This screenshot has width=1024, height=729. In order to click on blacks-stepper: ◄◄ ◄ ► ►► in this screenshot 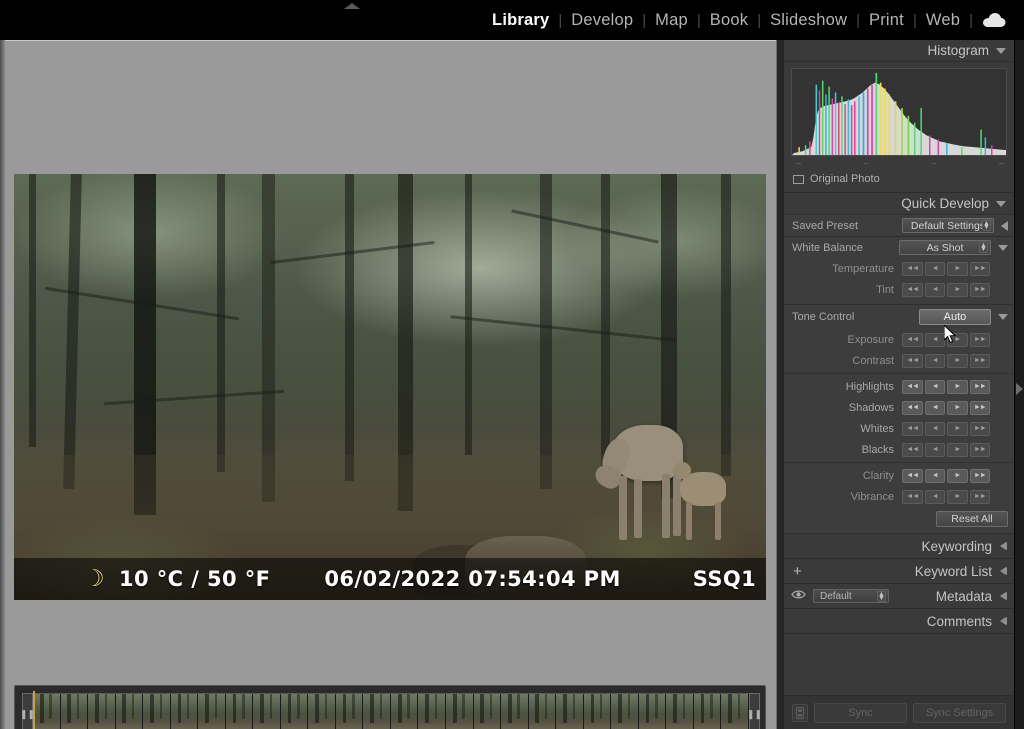, I will do `click(946, 449)`.